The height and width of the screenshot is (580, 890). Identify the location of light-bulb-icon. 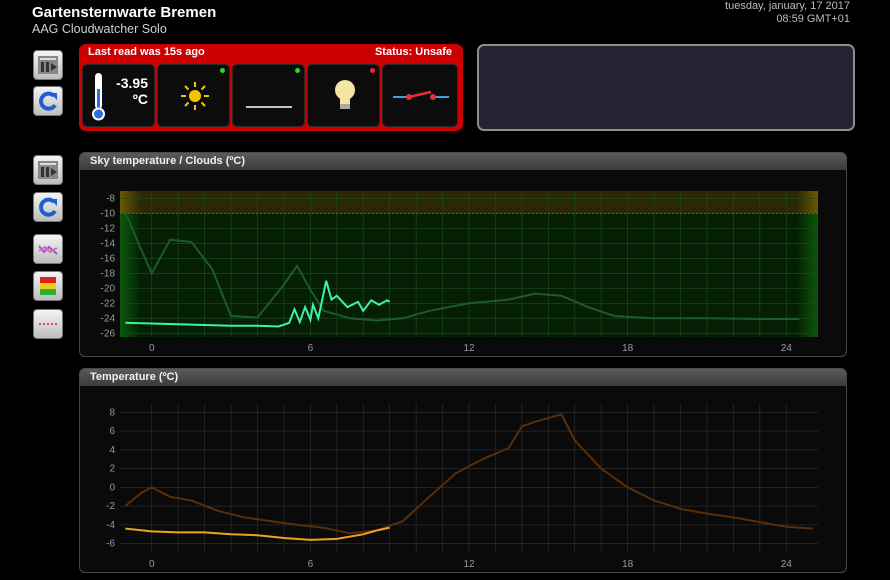
(345, 94).